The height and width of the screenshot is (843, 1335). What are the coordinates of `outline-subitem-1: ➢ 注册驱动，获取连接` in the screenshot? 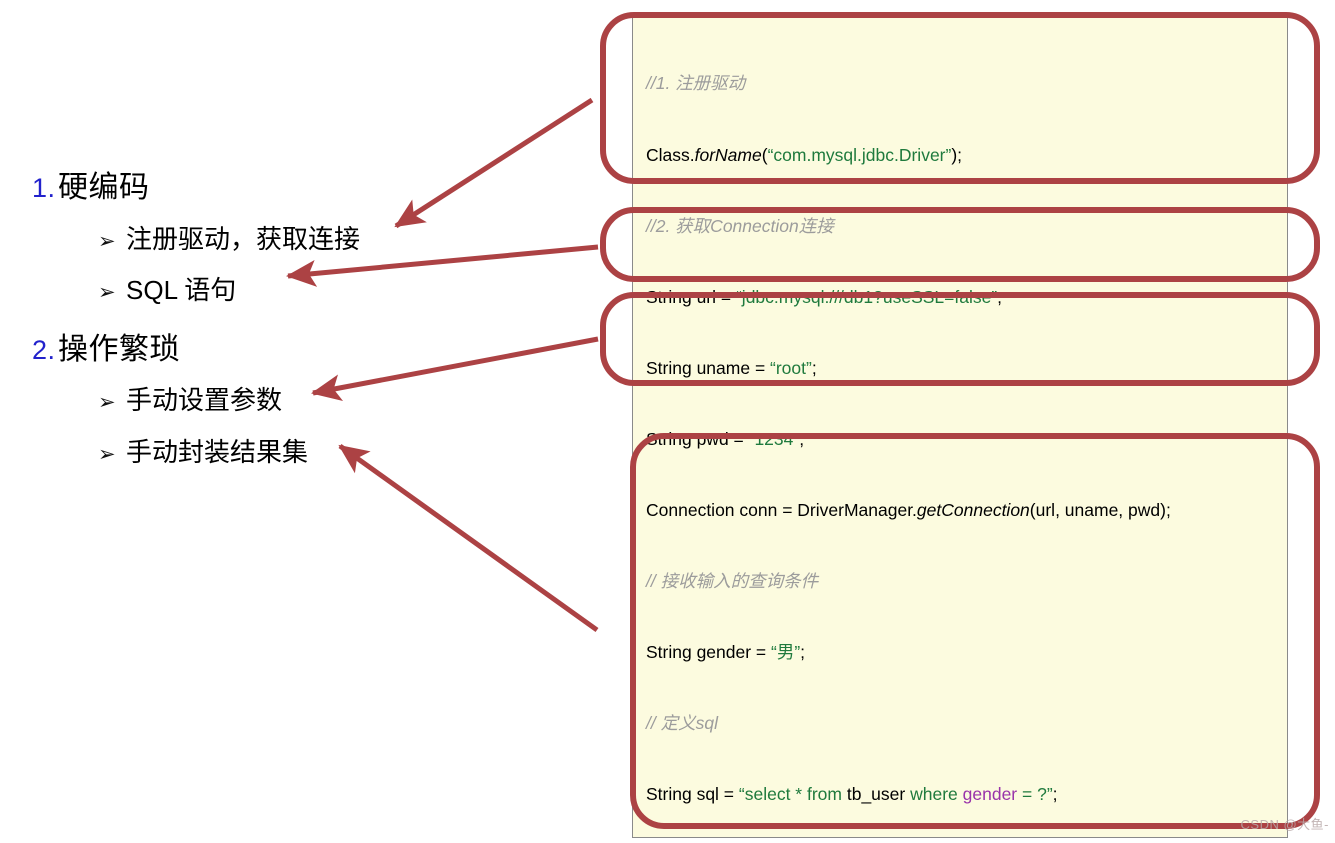 It's located at (180, 237).